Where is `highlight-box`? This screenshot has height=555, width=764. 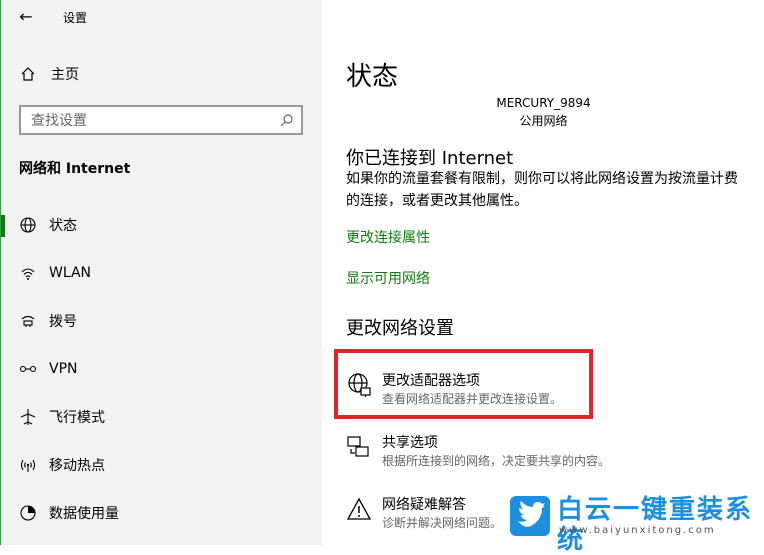
highlight-box is located at coordinates (463, 384).